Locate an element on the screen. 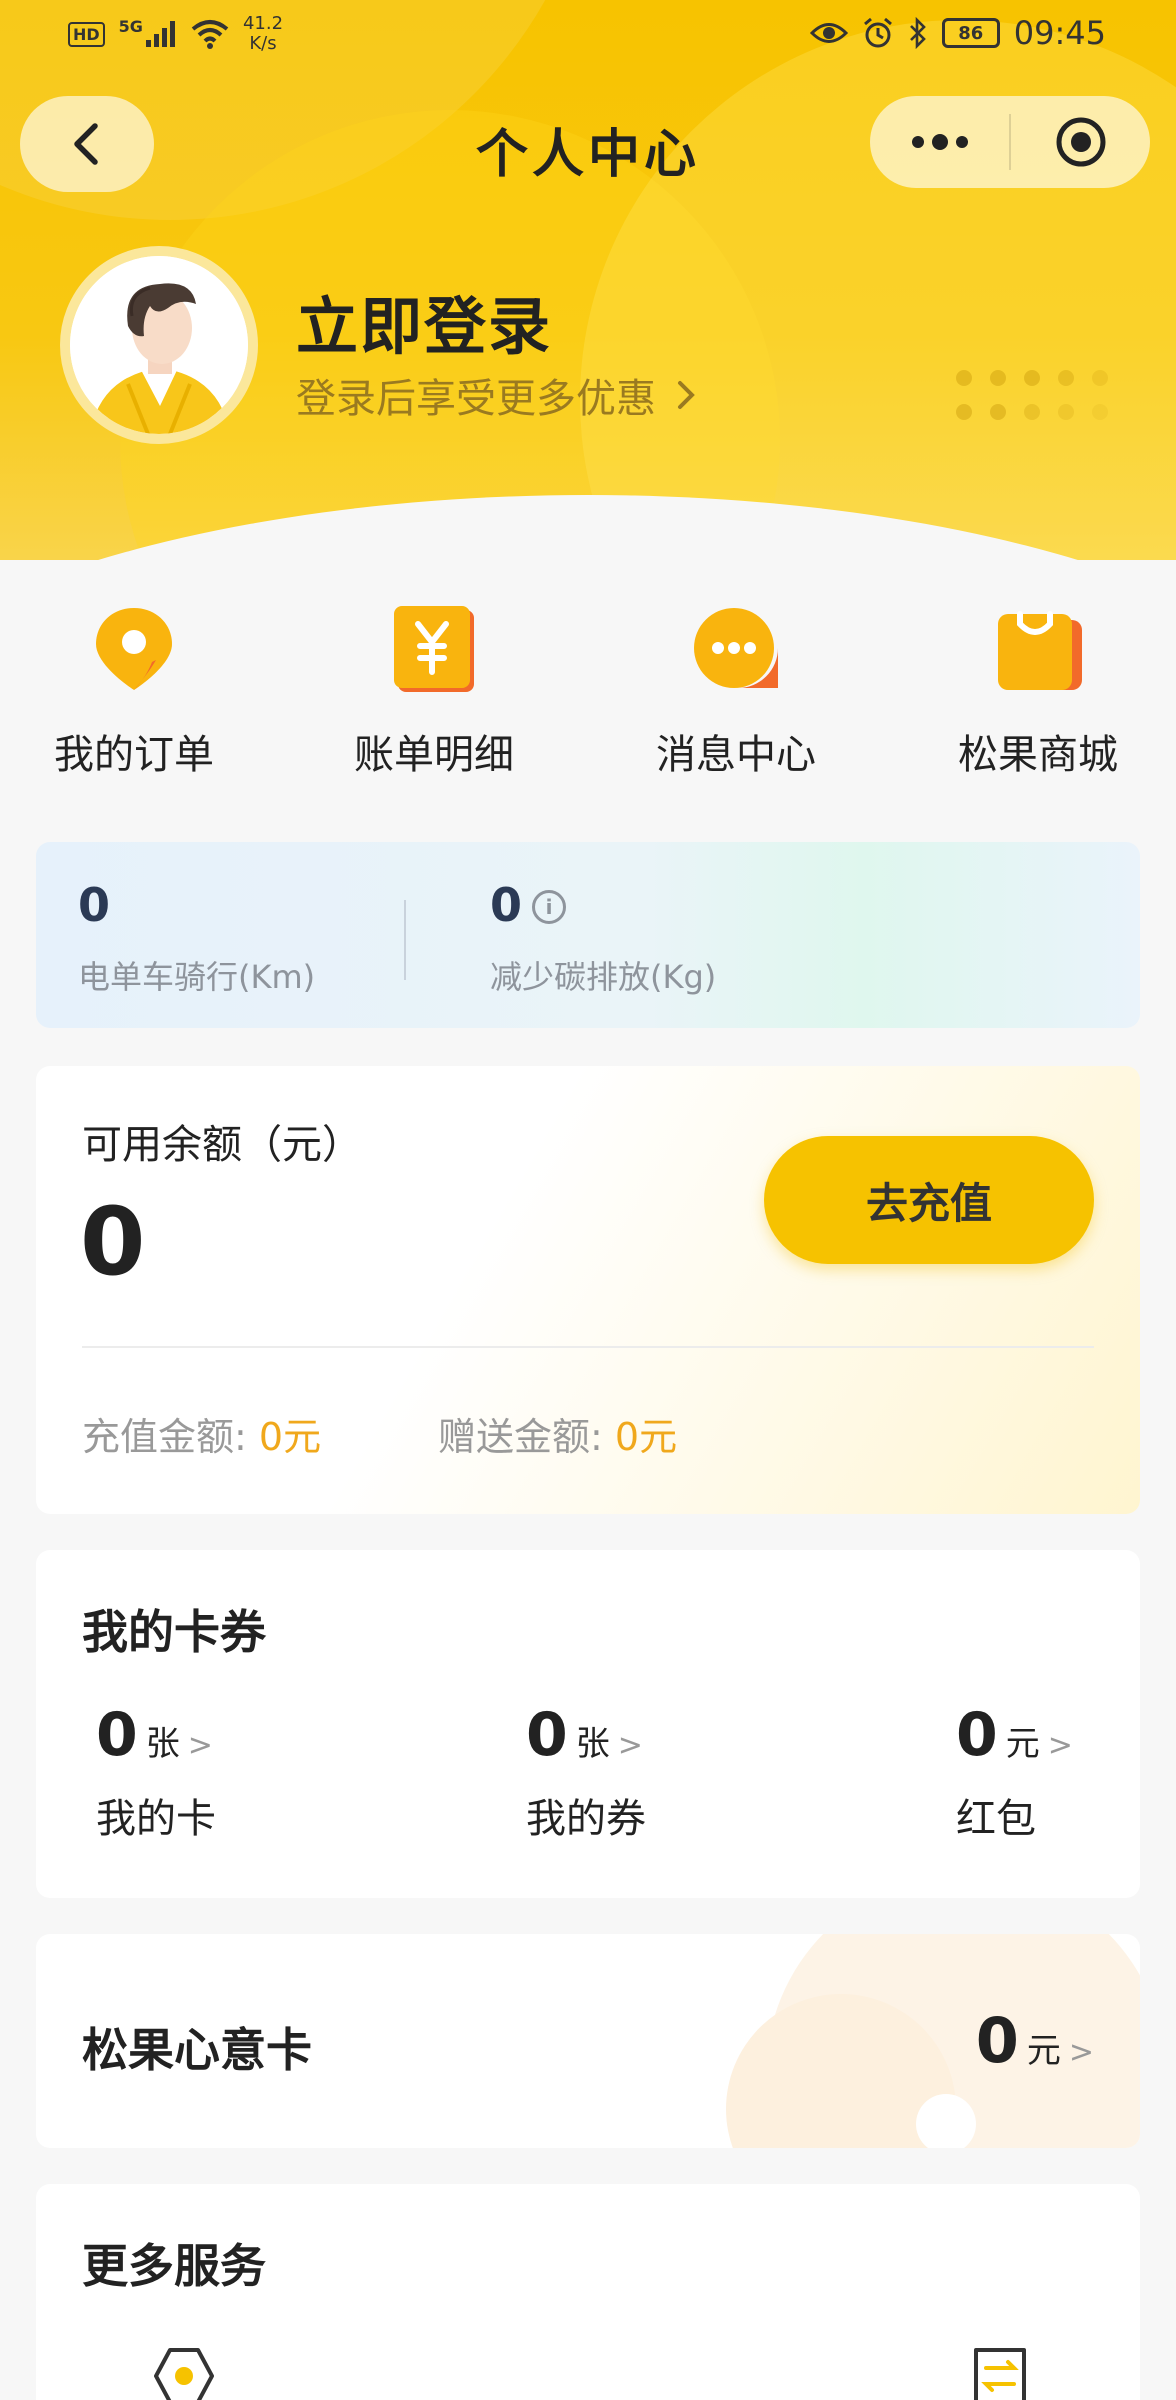 The image size is (1176, 2400). recharge-amount-value: 0元 is located at coordinates (290, 1437).